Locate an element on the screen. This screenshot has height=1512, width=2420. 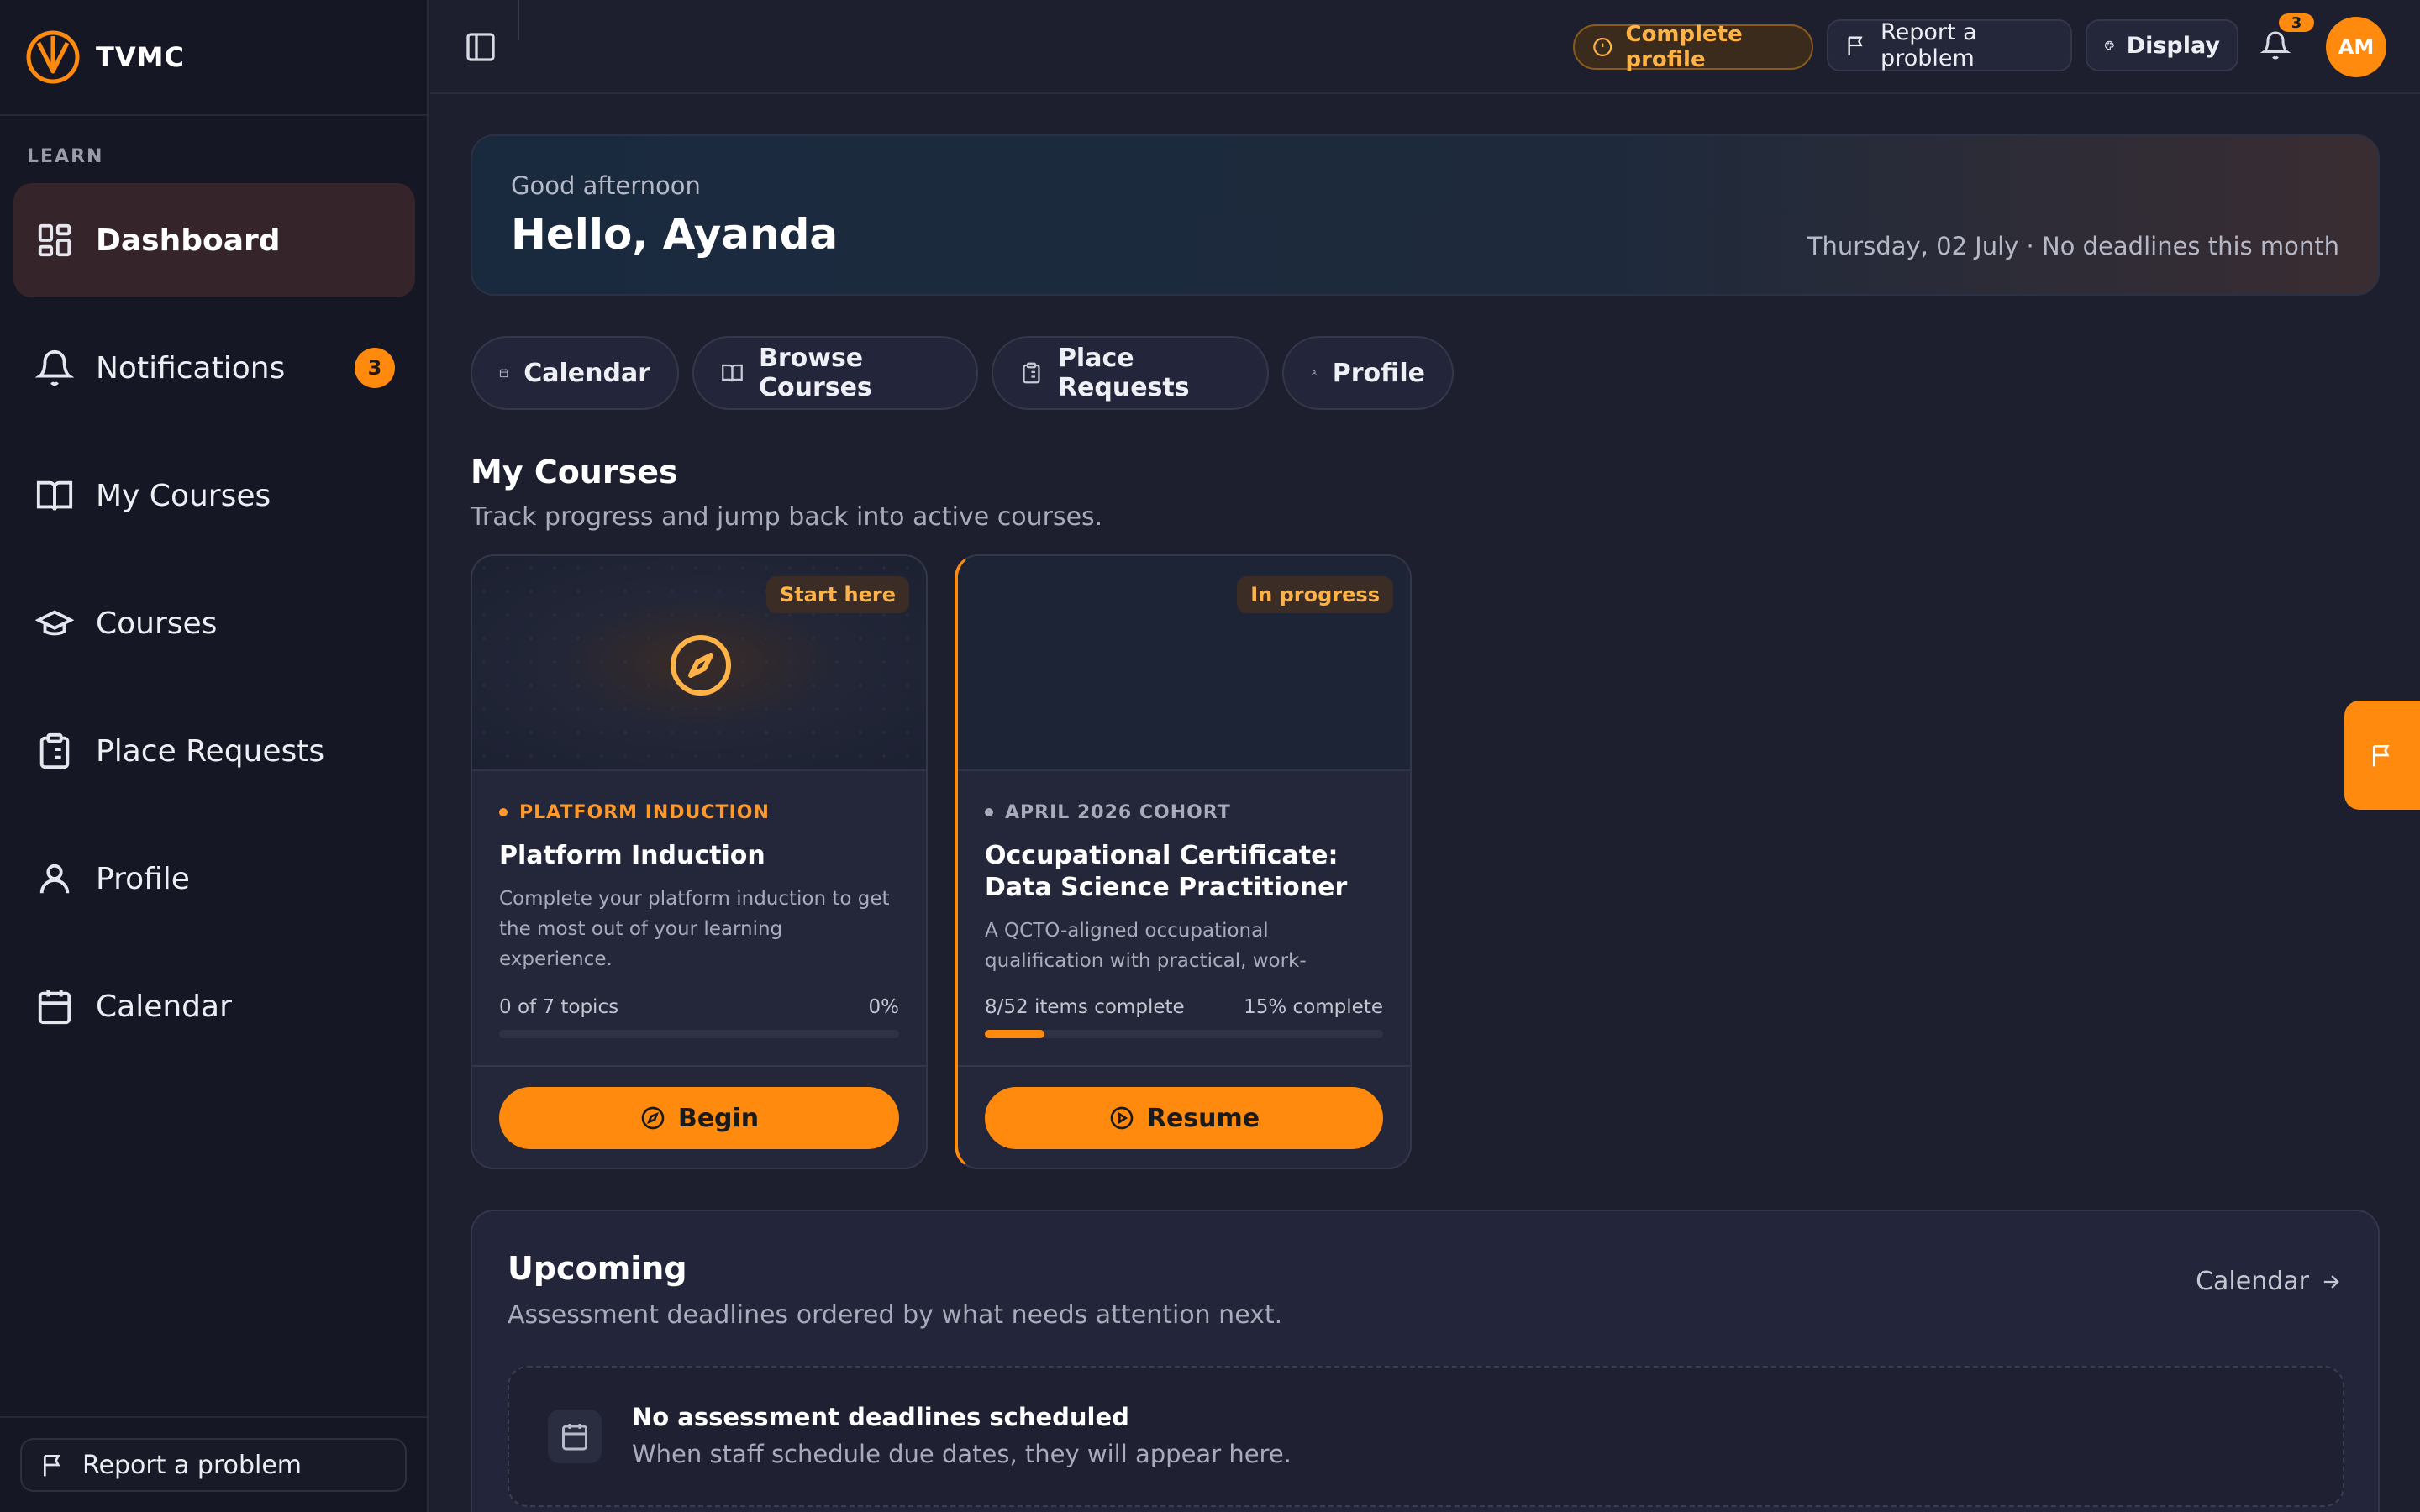
sidebar-item-dashboard: Dashboard is located at coordinates (214, 240).